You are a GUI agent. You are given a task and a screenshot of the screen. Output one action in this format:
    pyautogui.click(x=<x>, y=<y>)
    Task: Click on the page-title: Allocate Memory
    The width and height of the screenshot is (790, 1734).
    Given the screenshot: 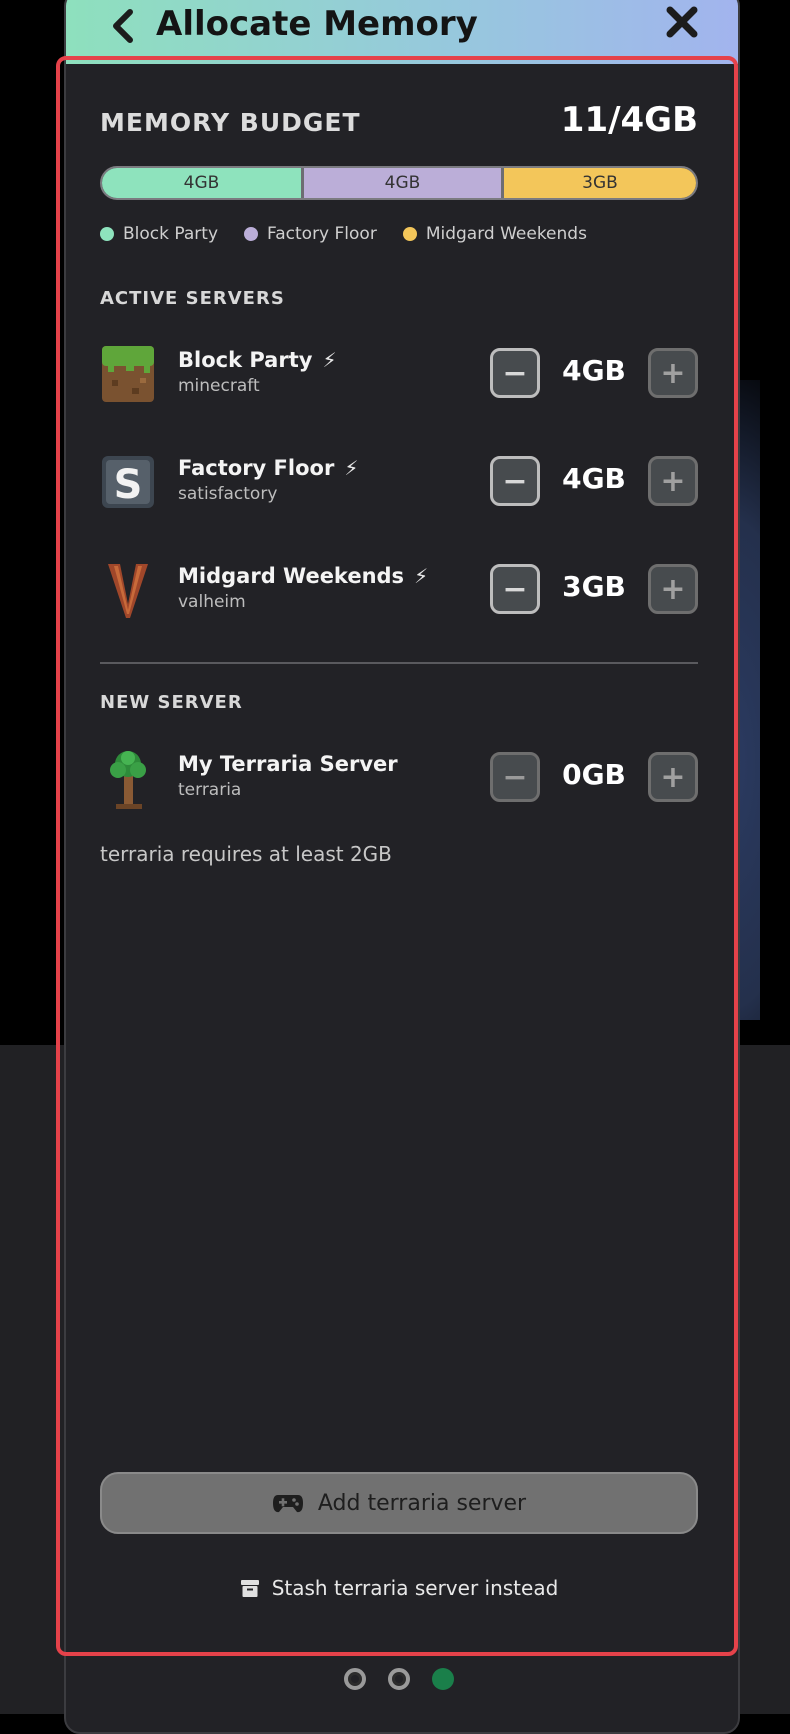 What is the action you would take?
    pyautogui.click(x=317, y=24)
    